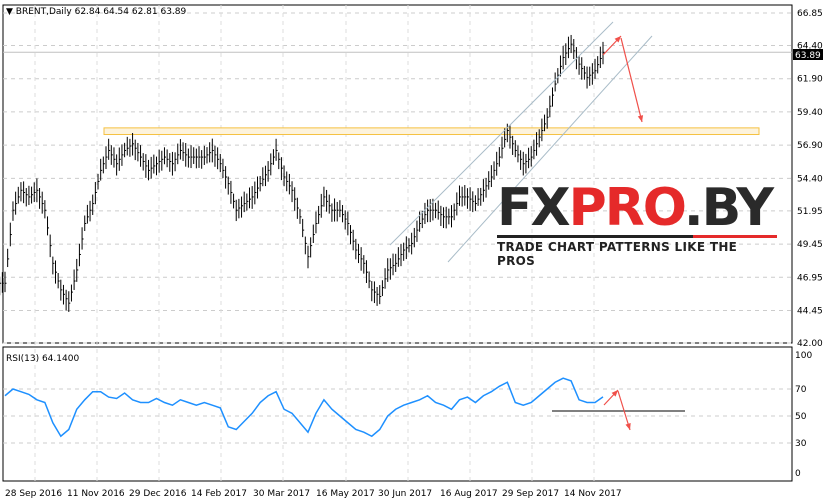  What do you see at coordinates (810, 179) in the screenshot?
I see `y-tick-label: 54.40` at bounding box center [810, 179].